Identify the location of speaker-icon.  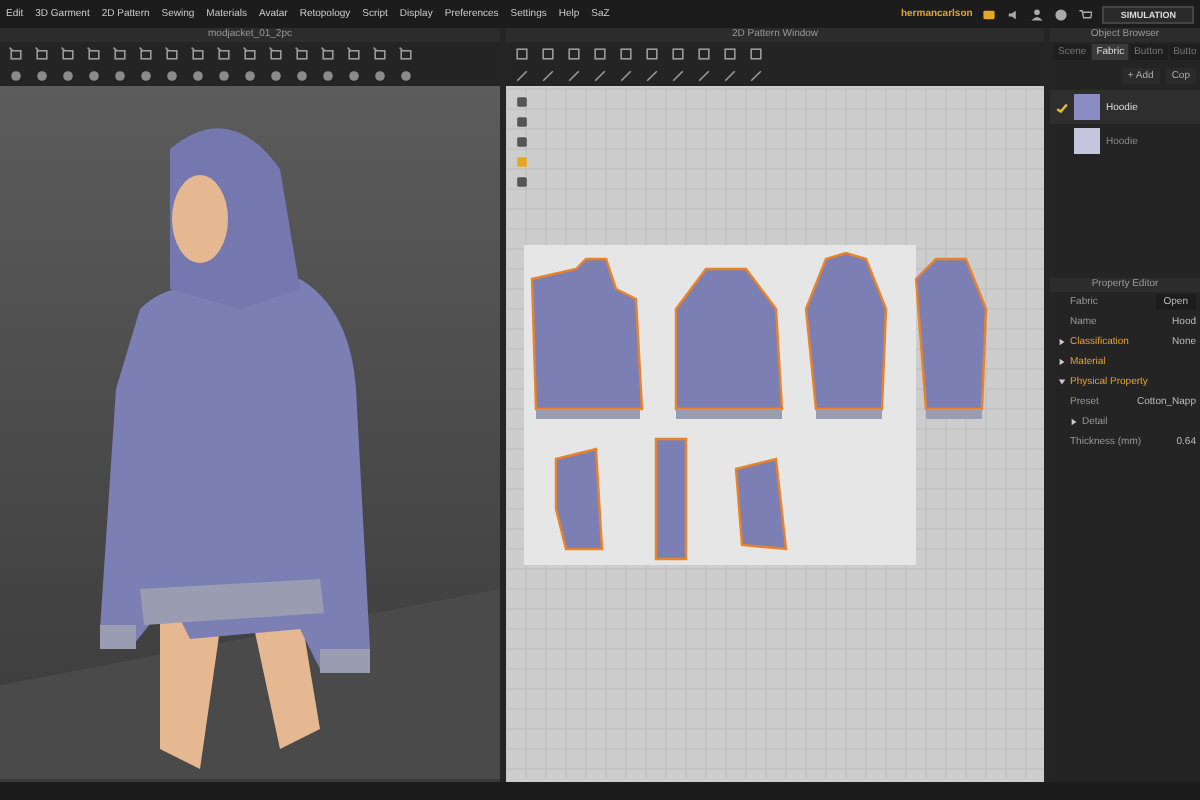
(1013, 14).